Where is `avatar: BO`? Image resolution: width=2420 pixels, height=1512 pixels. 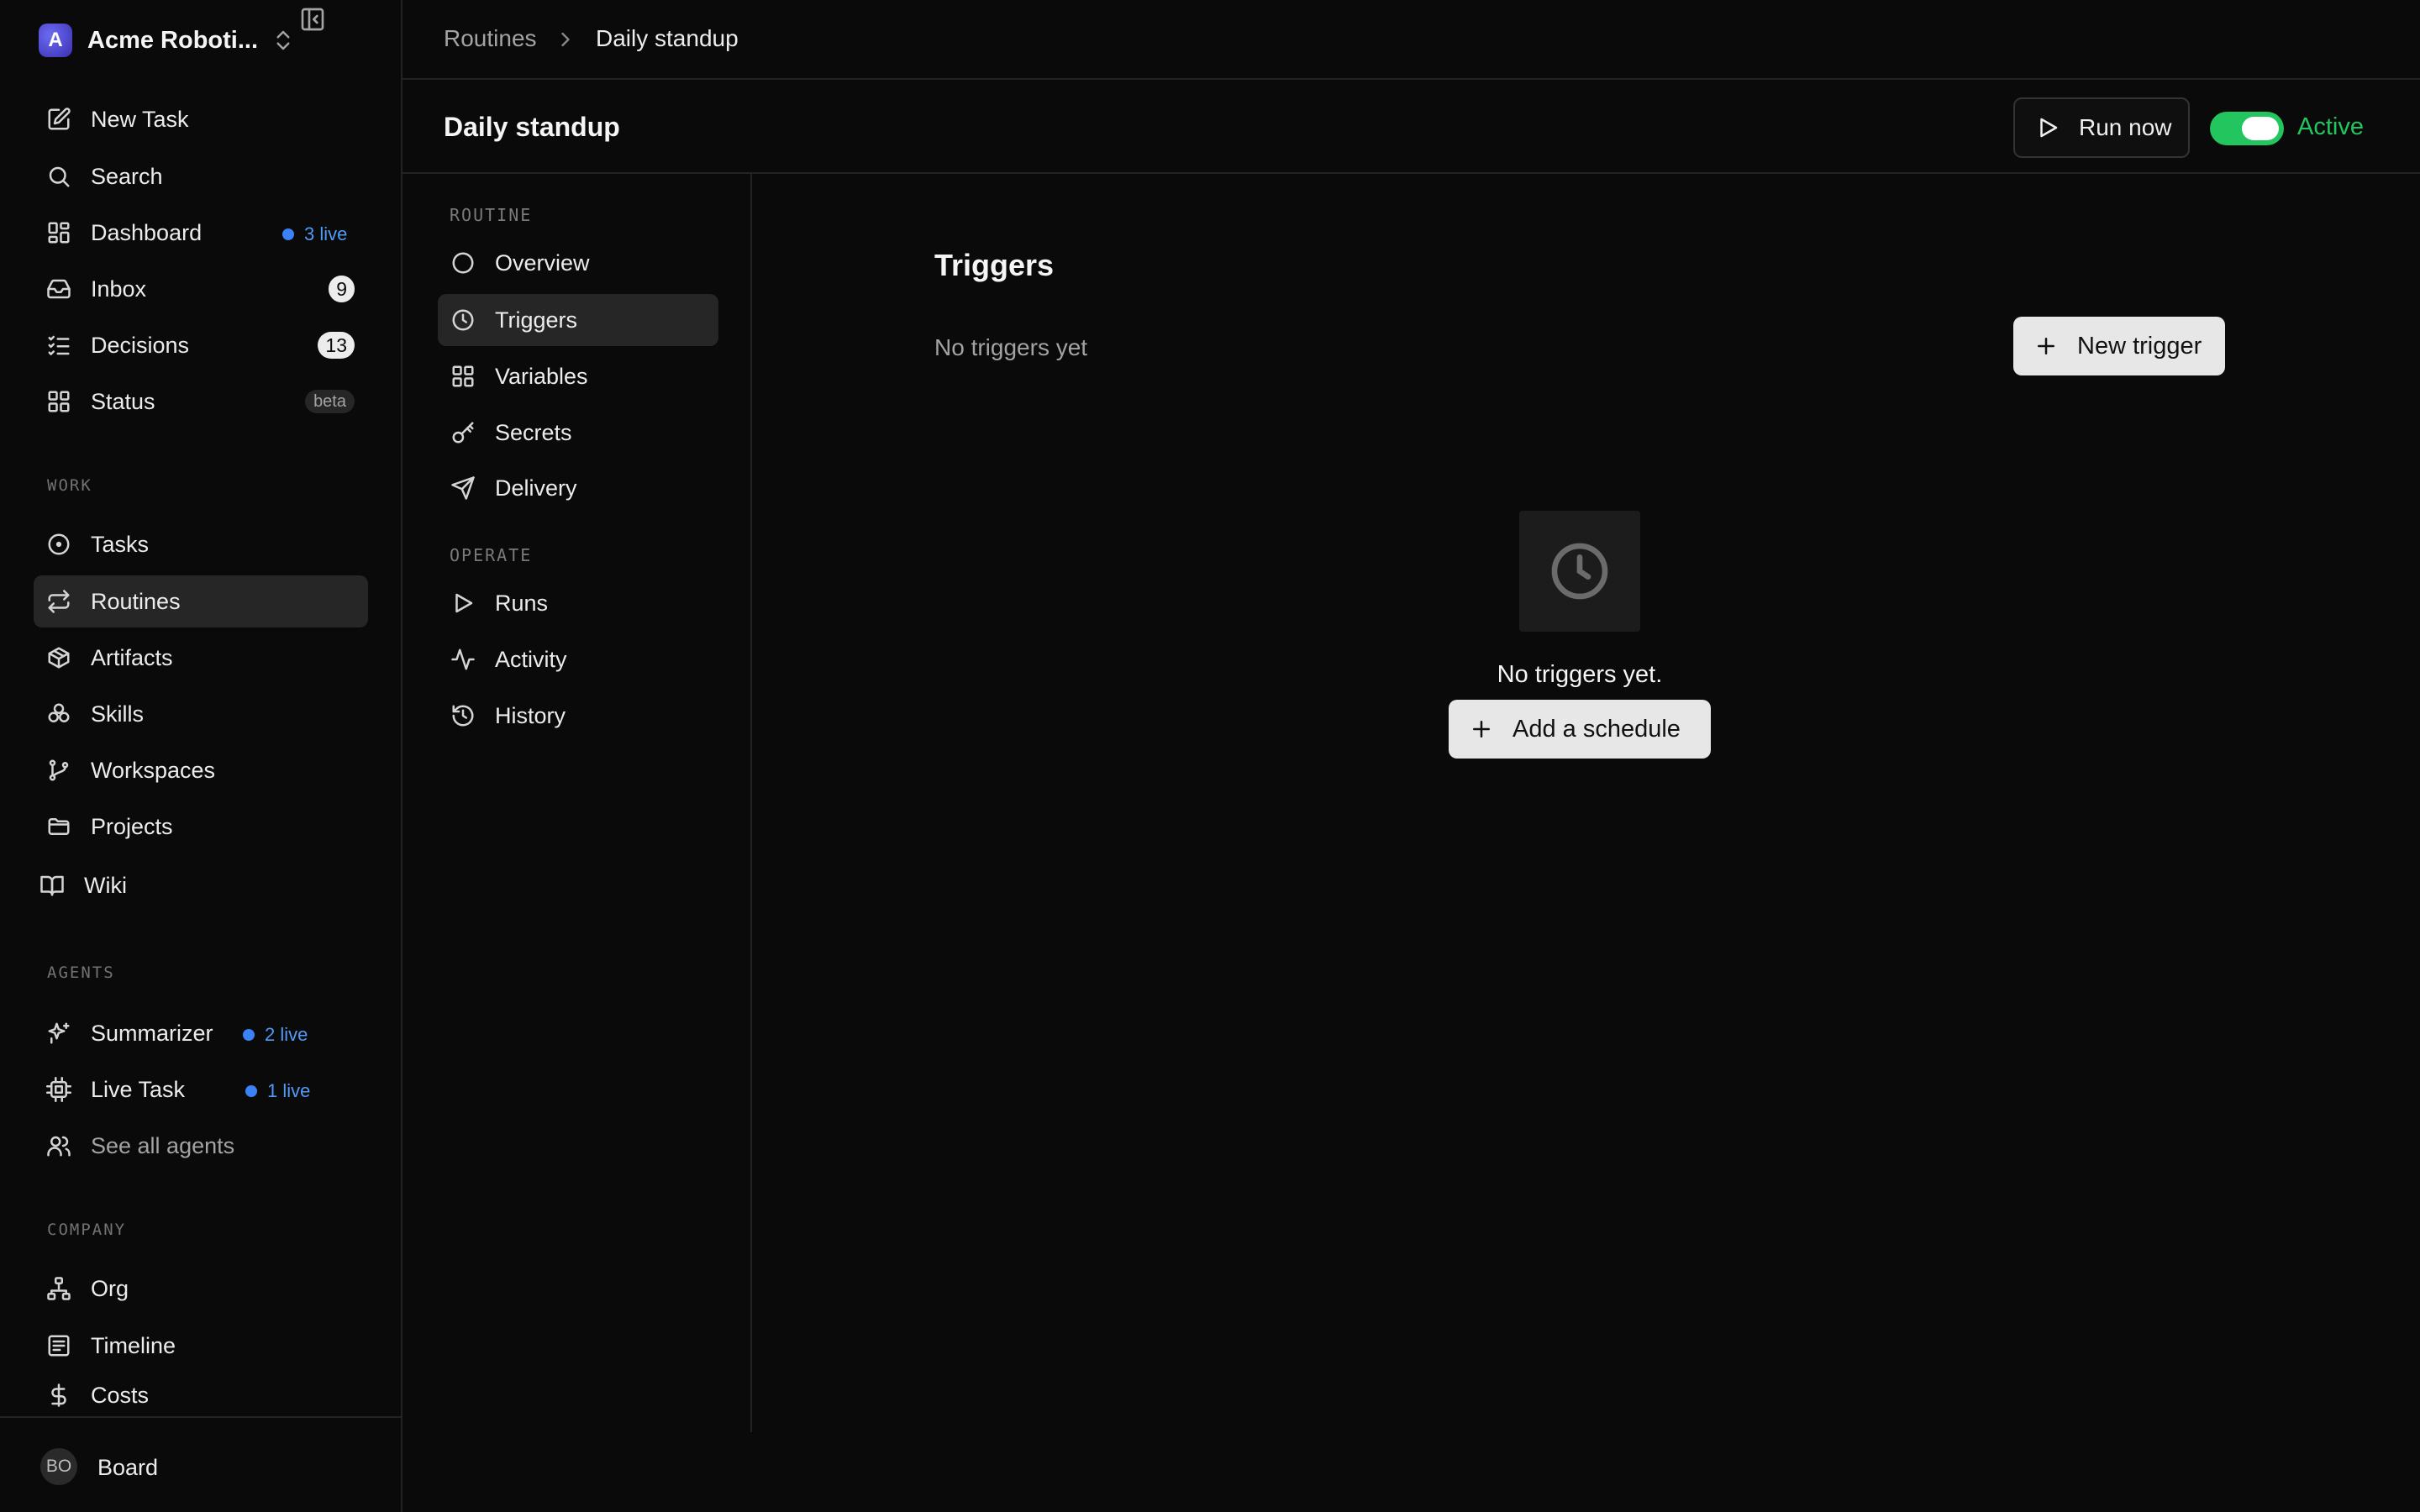
avatar: BO is located at coordinates (58, 1466).